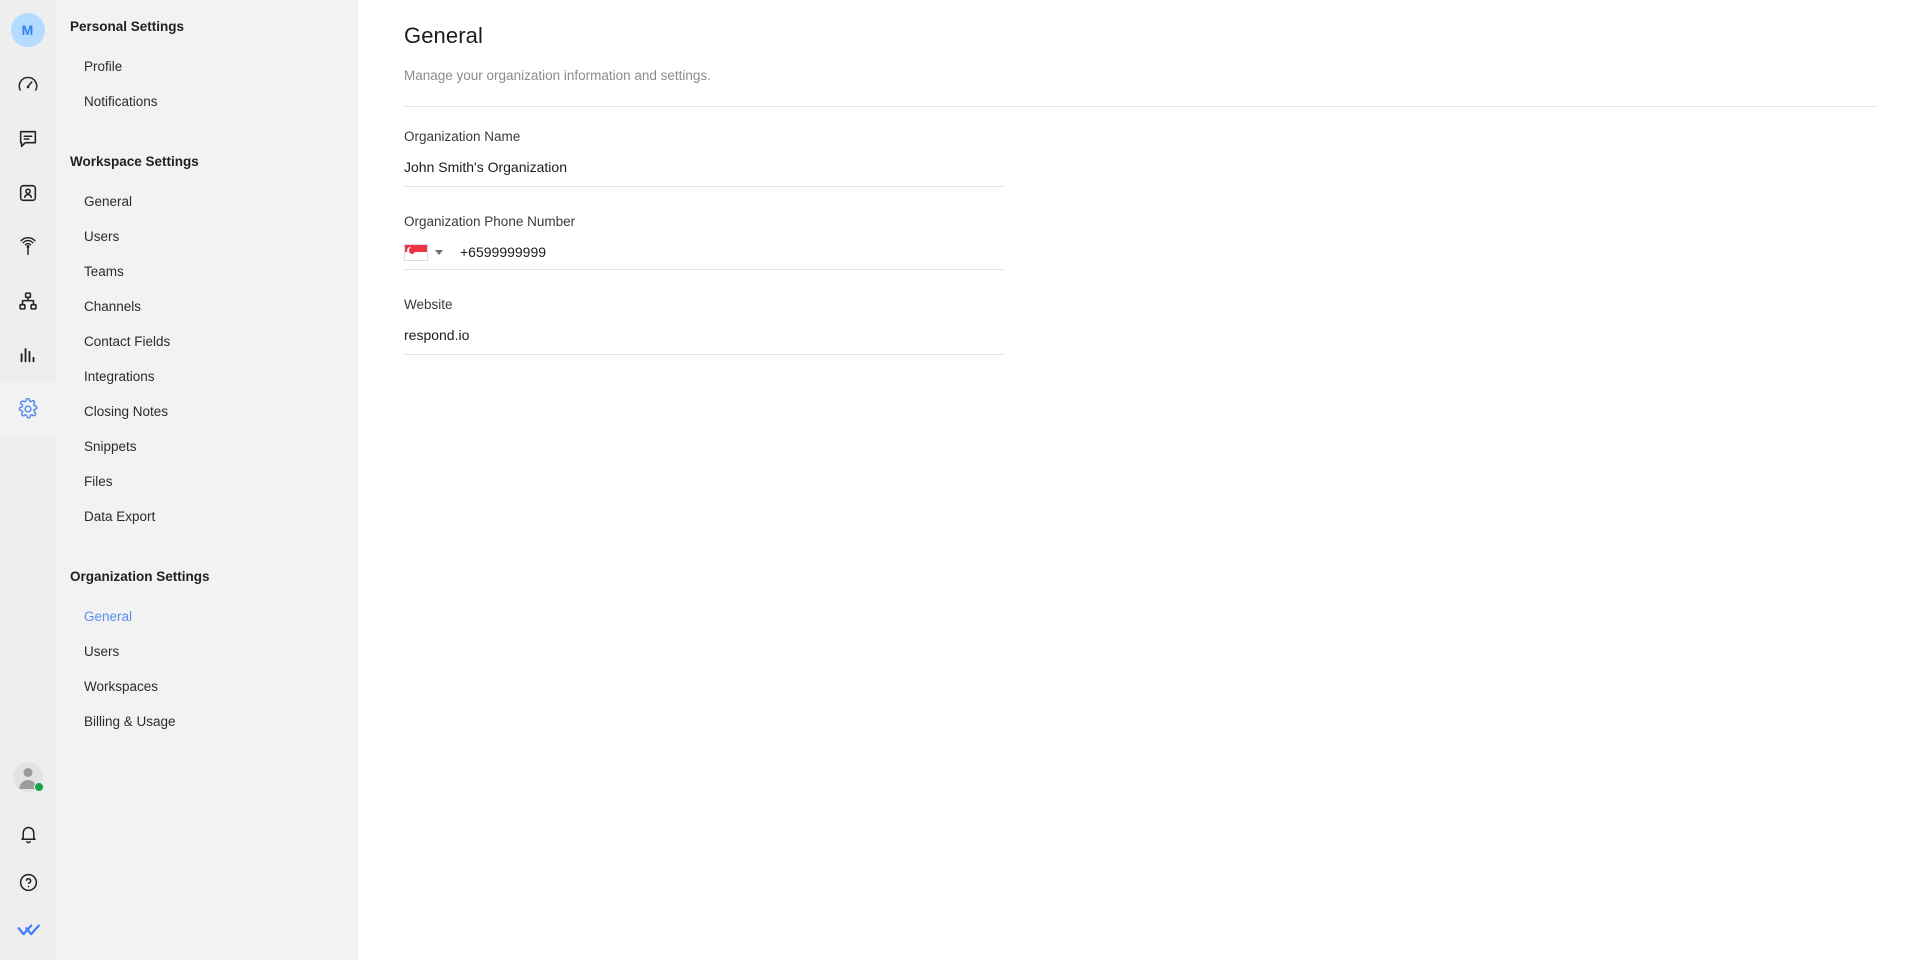 The height and width of the screenshot is (973, 1919). I want to click on rail-item-workflows, so click(28, 301).